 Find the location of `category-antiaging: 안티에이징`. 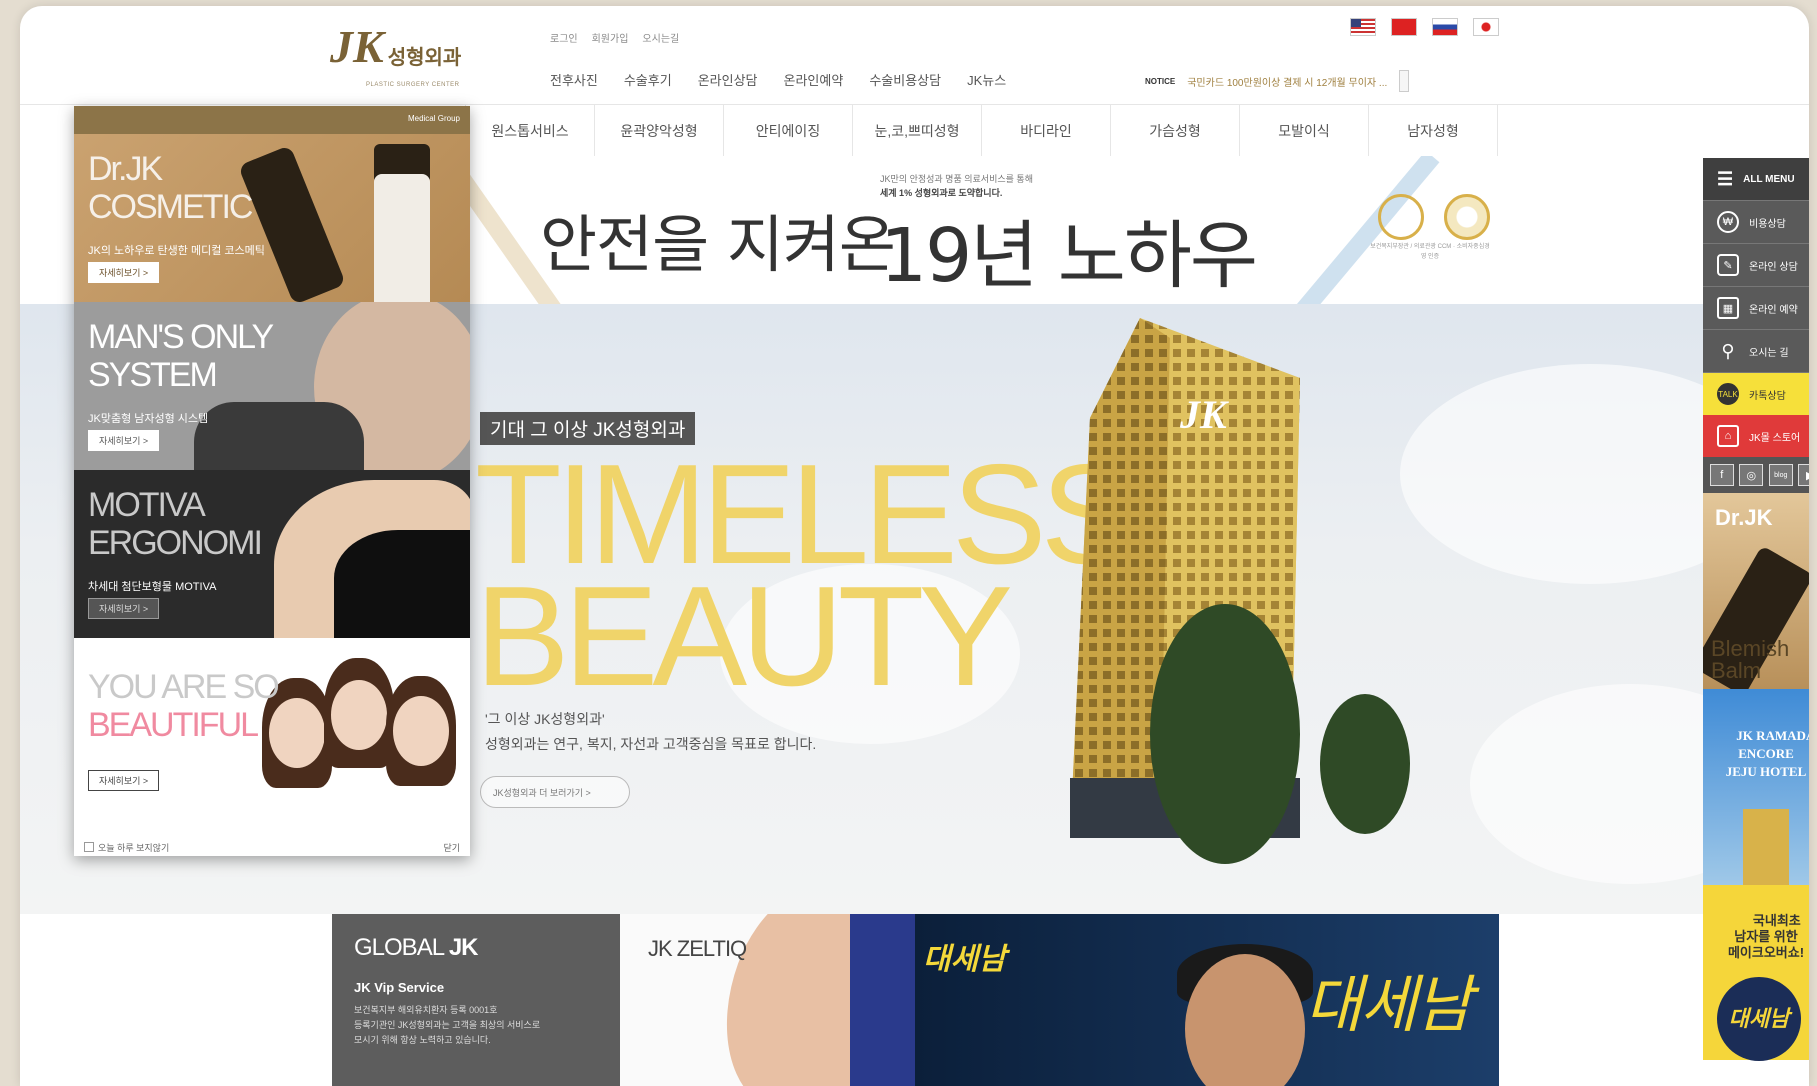

category-antiaging: 안티에이징 is located at coordinates (788, 131).